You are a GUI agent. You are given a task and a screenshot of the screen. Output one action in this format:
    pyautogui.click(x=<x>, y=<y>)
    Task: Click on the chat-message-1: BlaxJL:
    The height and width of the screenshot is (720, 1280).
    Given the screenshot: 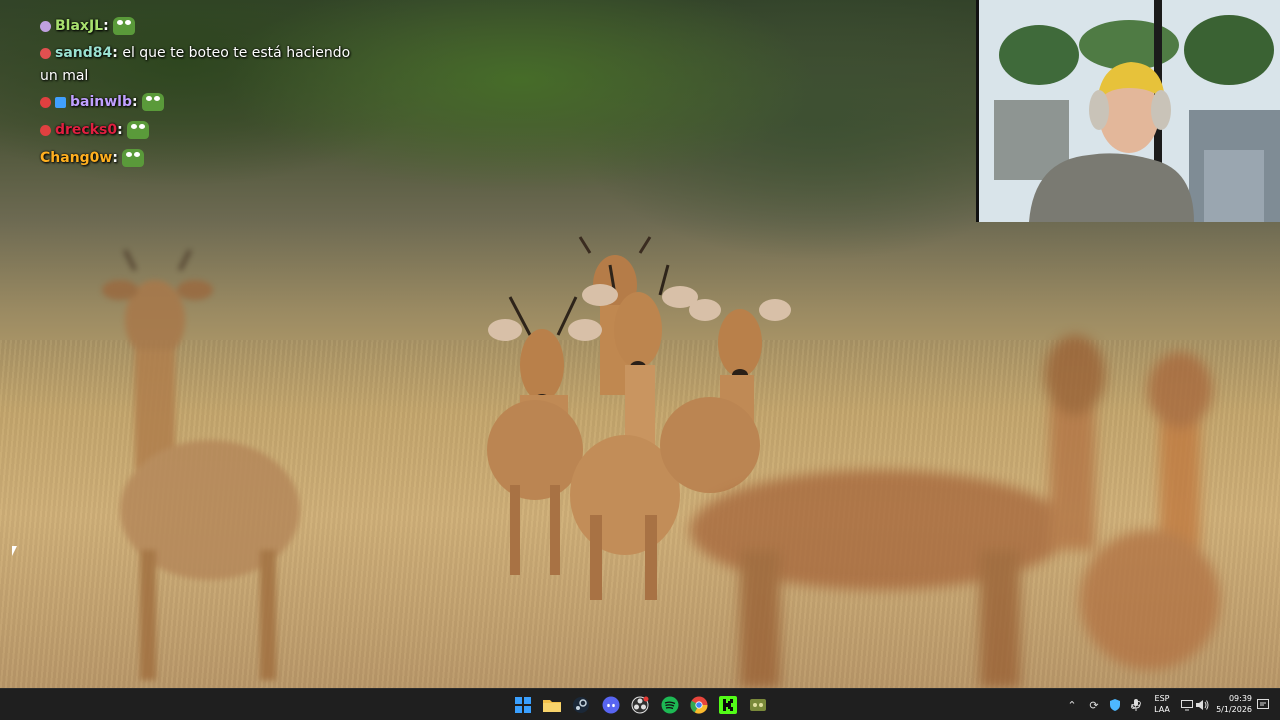 What is the action you would take?
    pyautogui.click(x=205, y=26)
    